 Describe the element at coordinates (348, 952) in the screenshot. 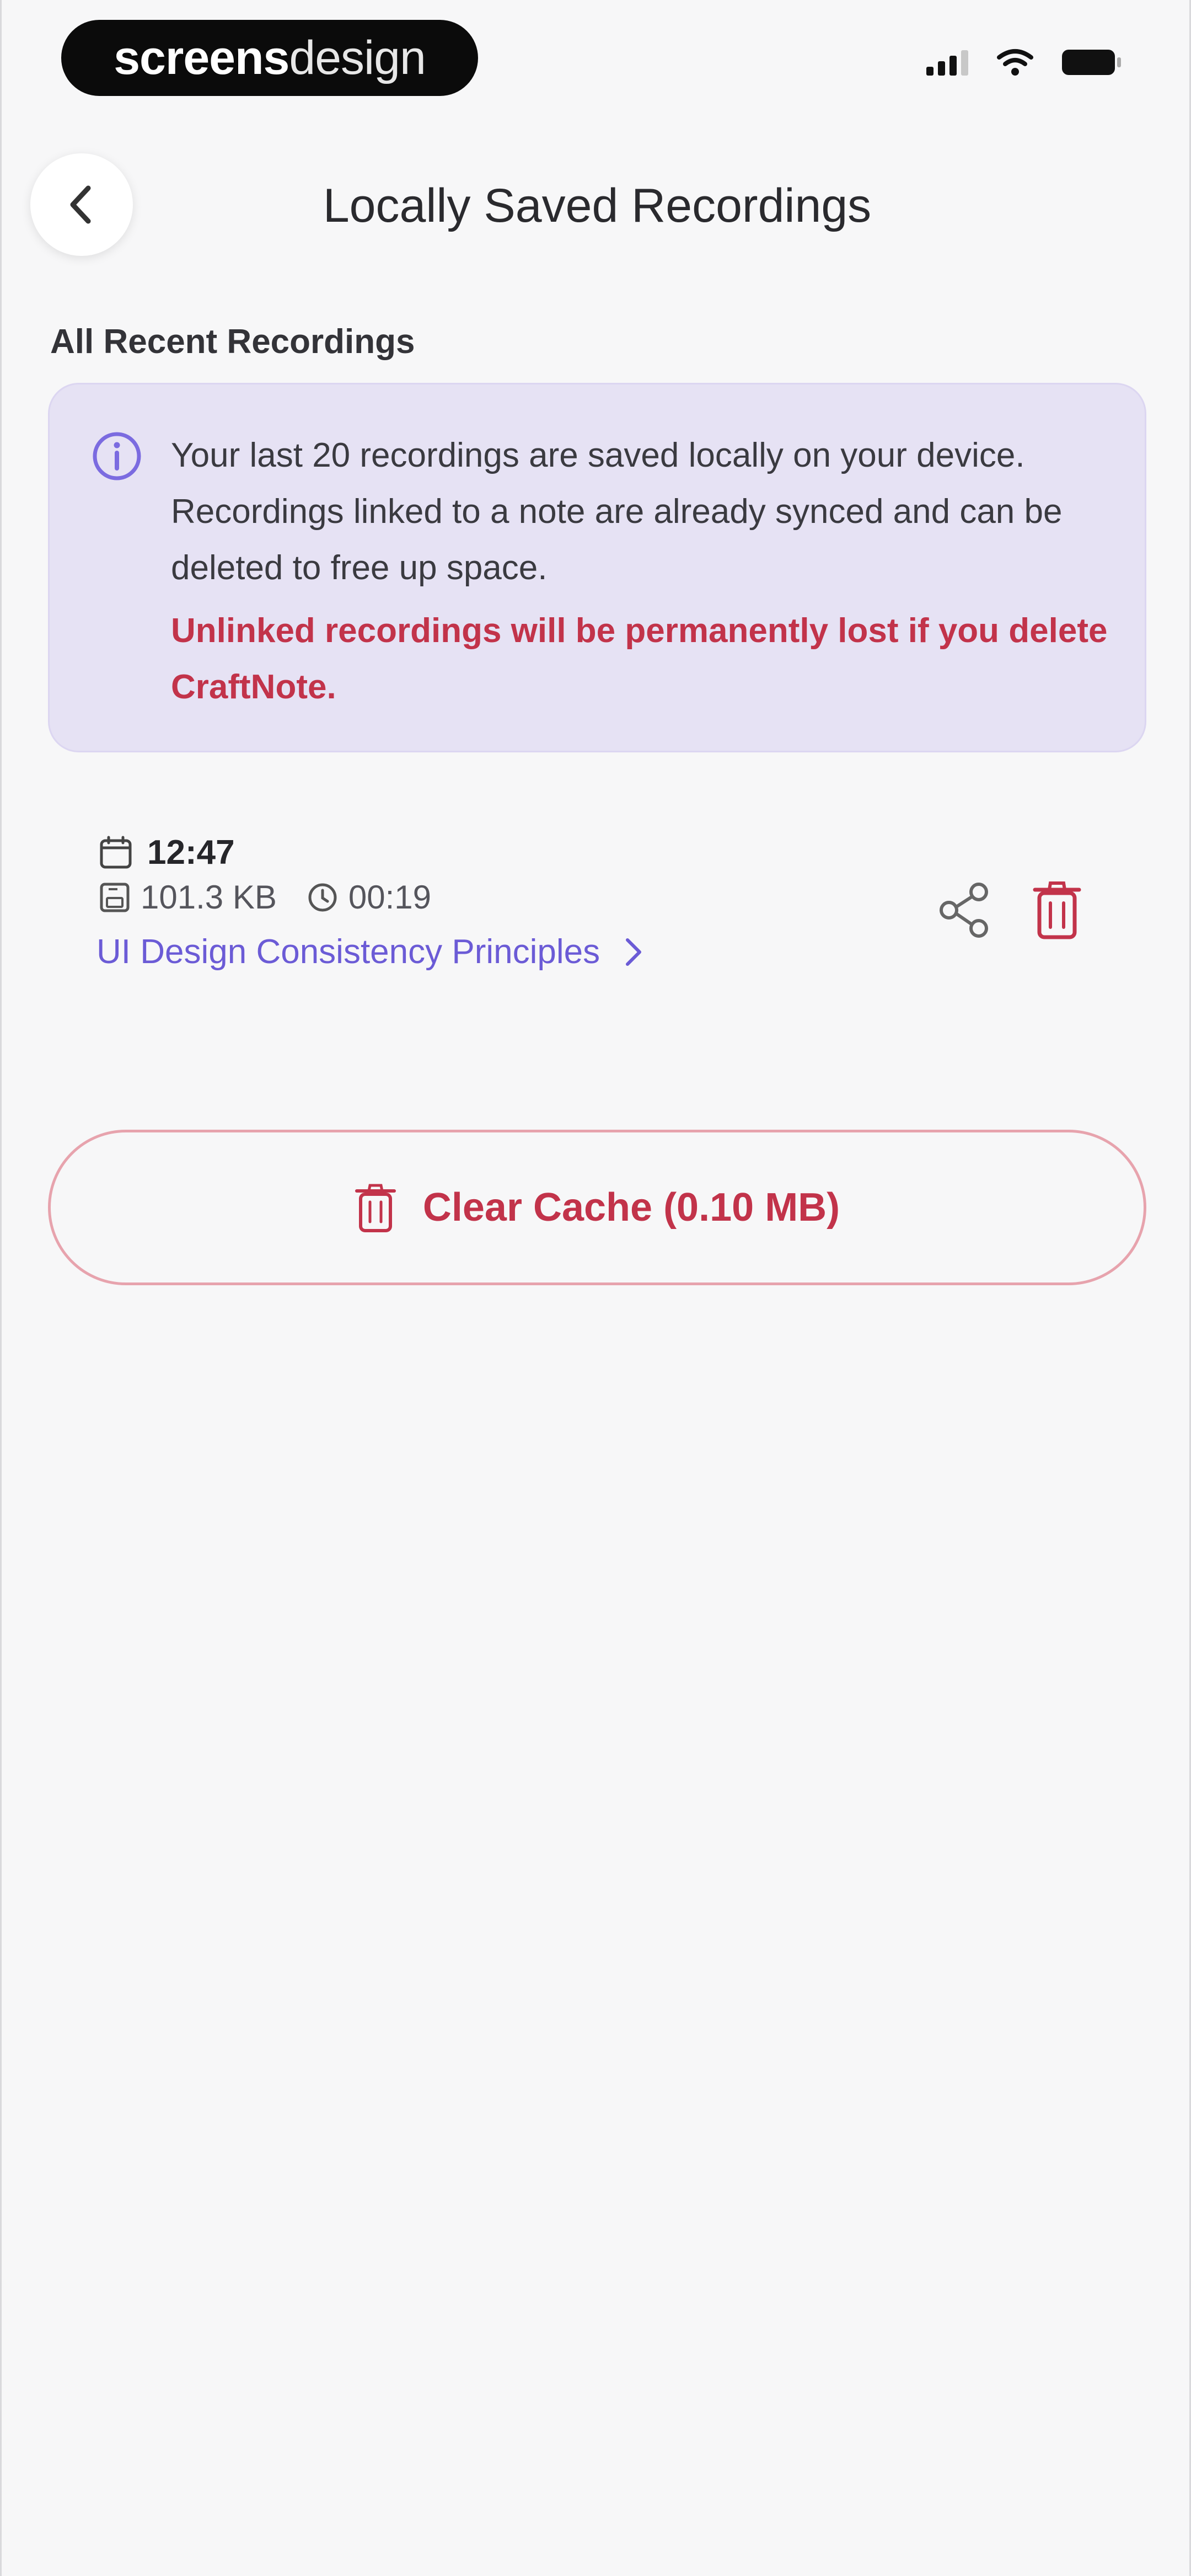

I see `linked-note-title: UI Design Consistency Principles` at that location.